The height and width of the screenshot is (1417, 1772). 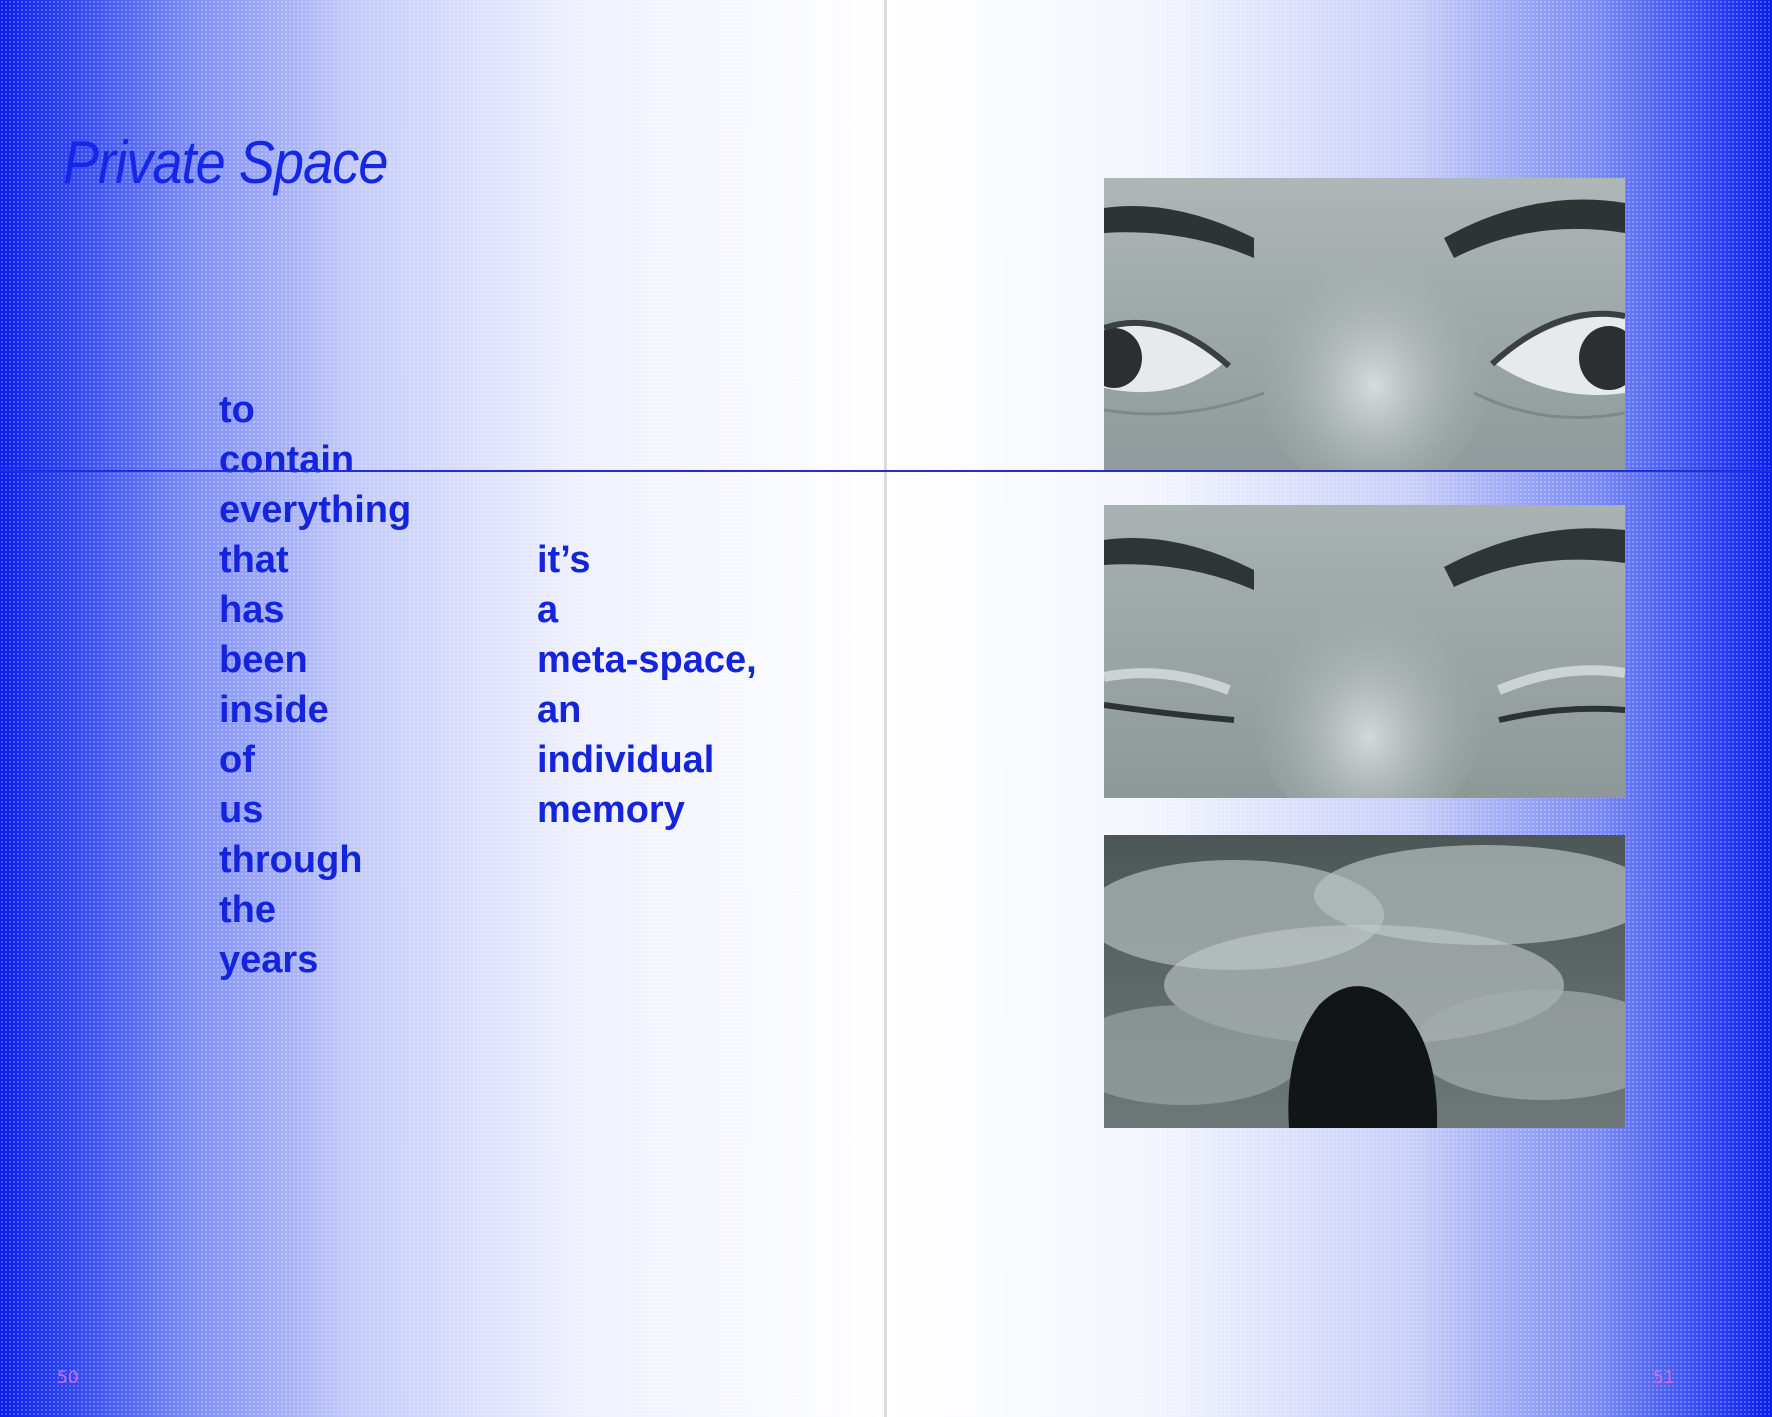 I want to click on word: that, so click(x=254, y=560).